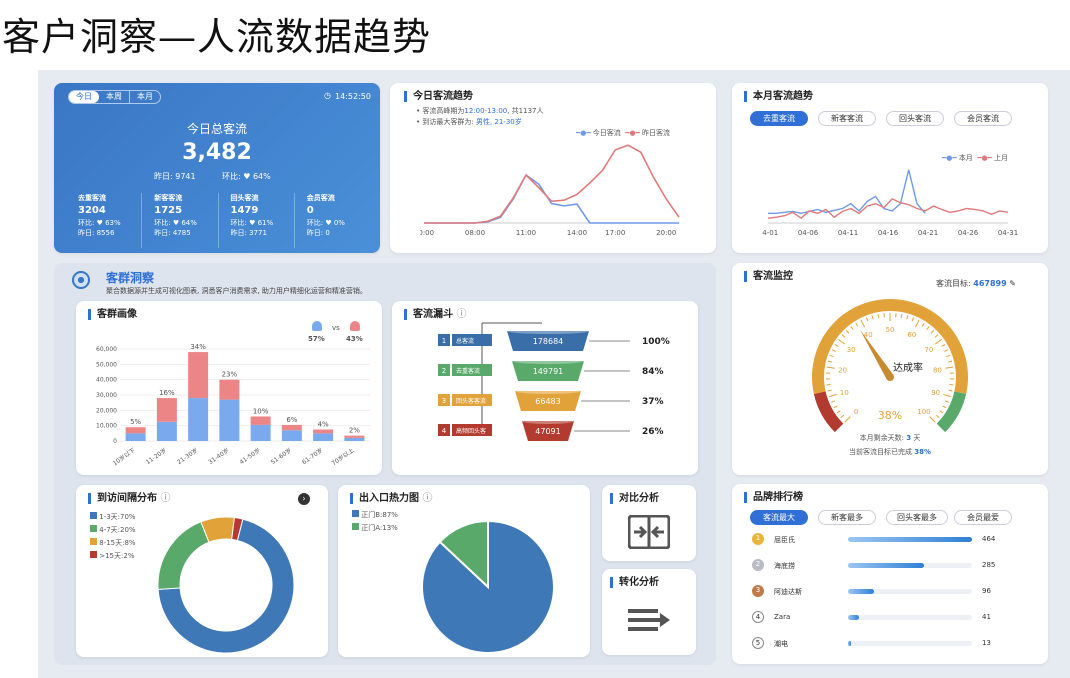  What do you see at coordinates (847, 118) in the screenshot?
I see `month-tab-new: 新客客流` at bounding box center [847, 118].